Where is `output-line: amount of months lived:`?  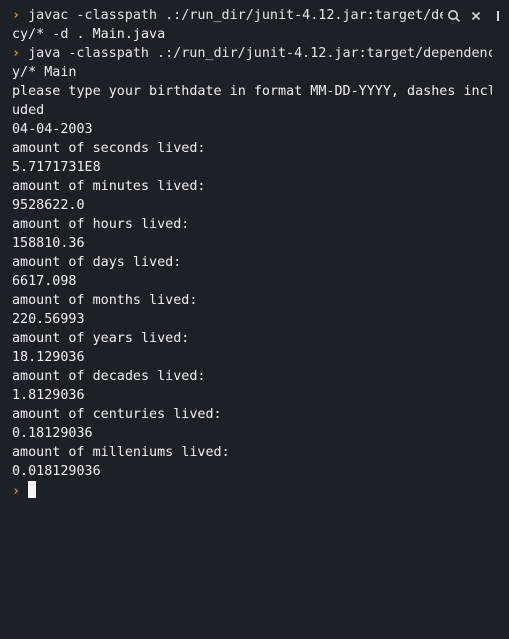
output-line: amount of months lived: is located at coordinates (252, 300).